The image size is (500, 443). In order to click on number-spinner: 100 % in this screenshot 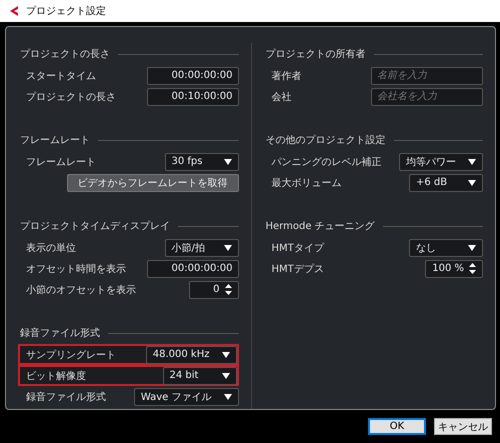, I will do `click(454, 269)`.